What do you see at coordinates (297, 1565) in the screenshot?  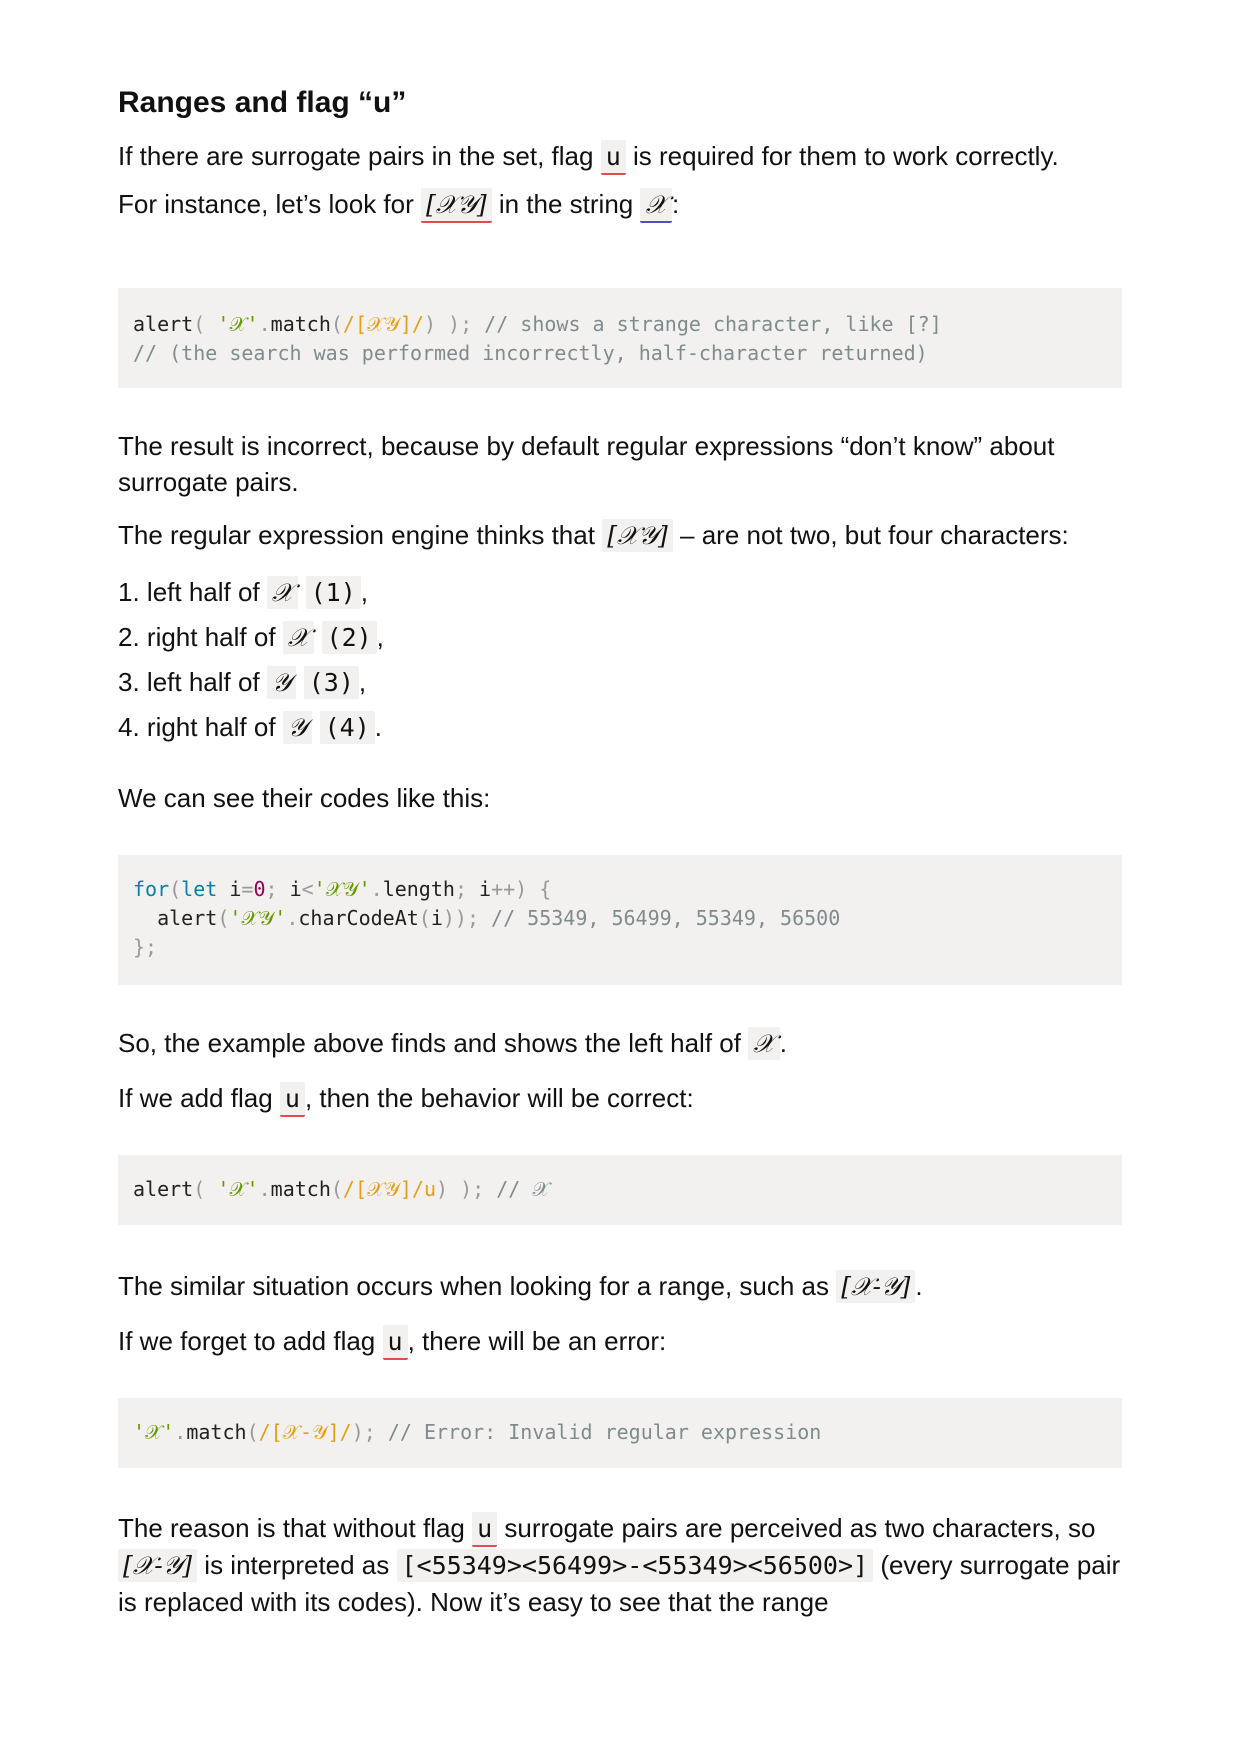 I see `text: is interpreted as` at bounding box center [297, 1565].